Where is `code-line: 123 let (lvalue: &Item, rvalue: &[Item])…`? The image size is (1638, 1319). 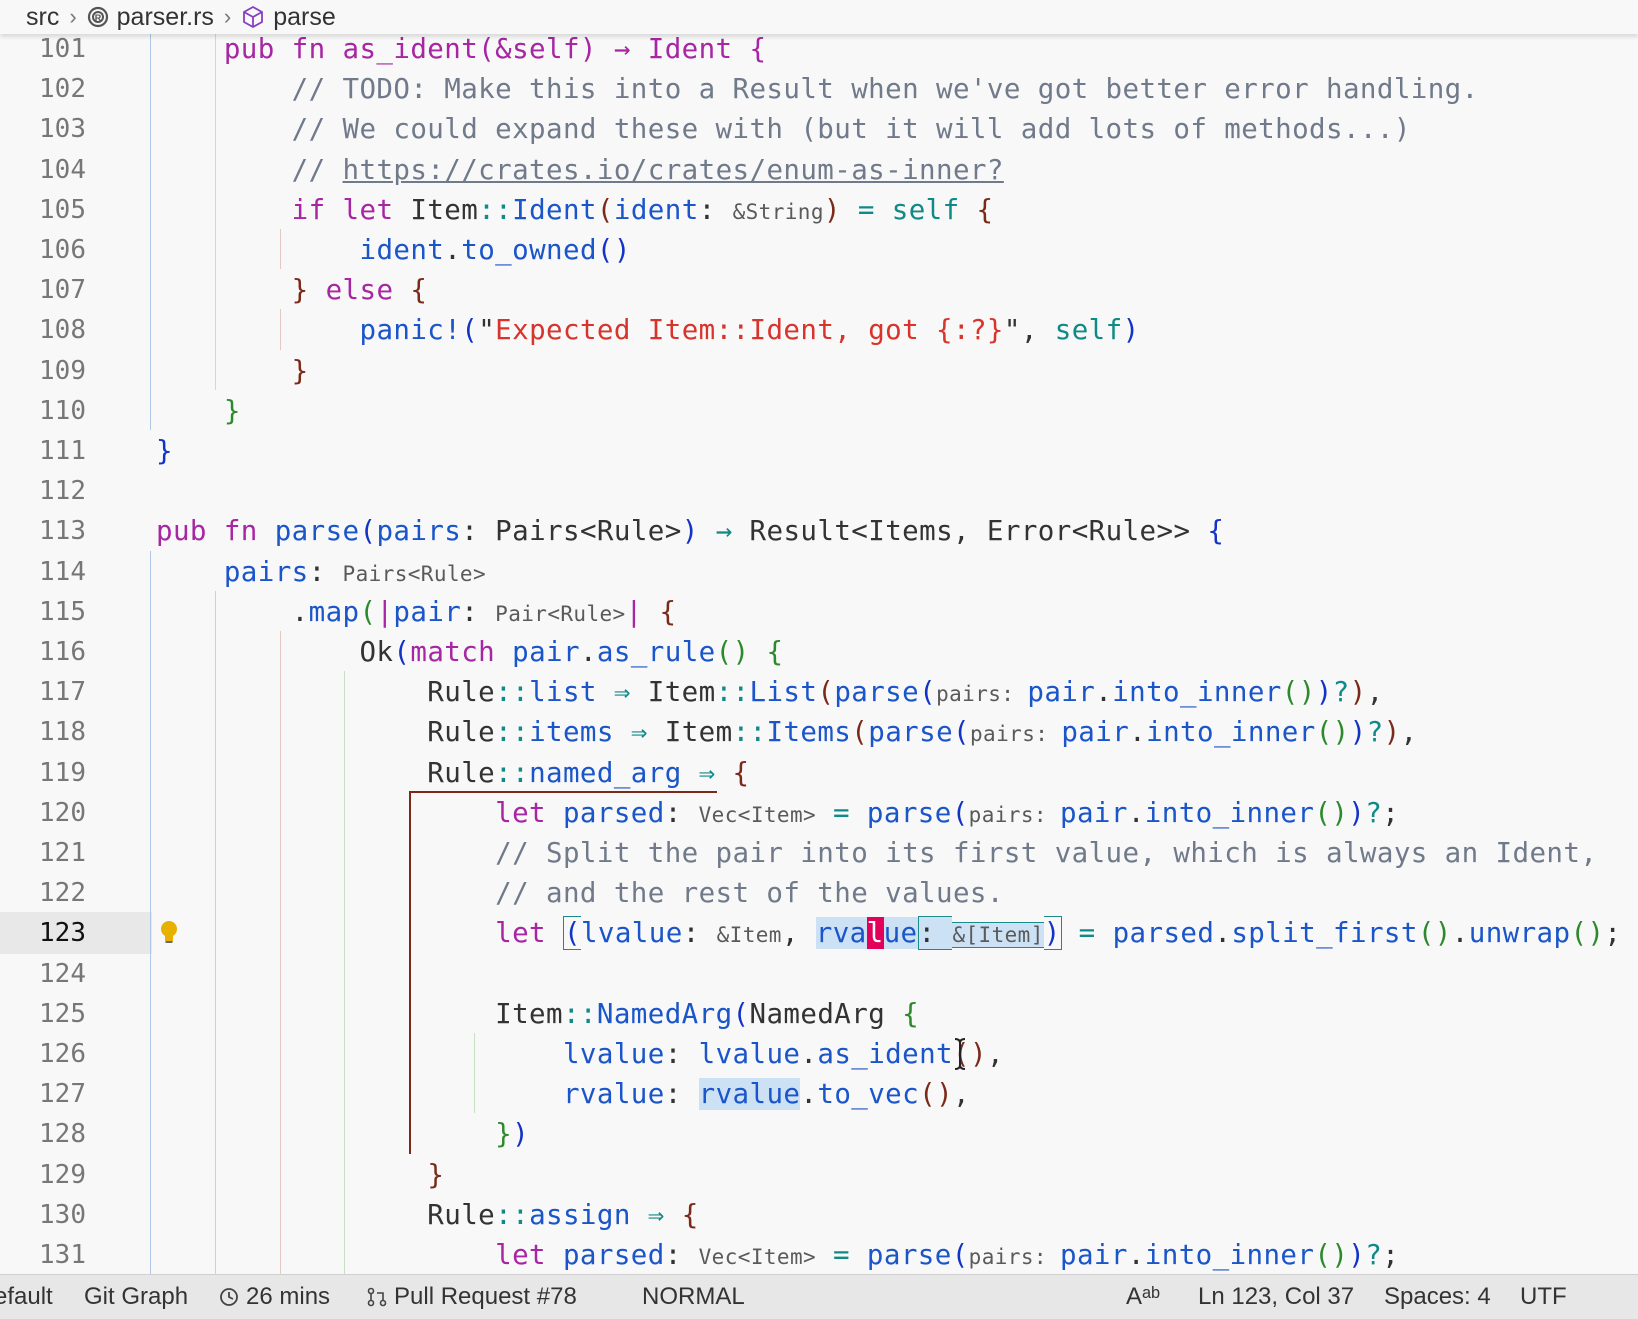
code-line: 123 let (lvalue: &Item, rvalue: &[Item])… is located at coordinates (819, 933).